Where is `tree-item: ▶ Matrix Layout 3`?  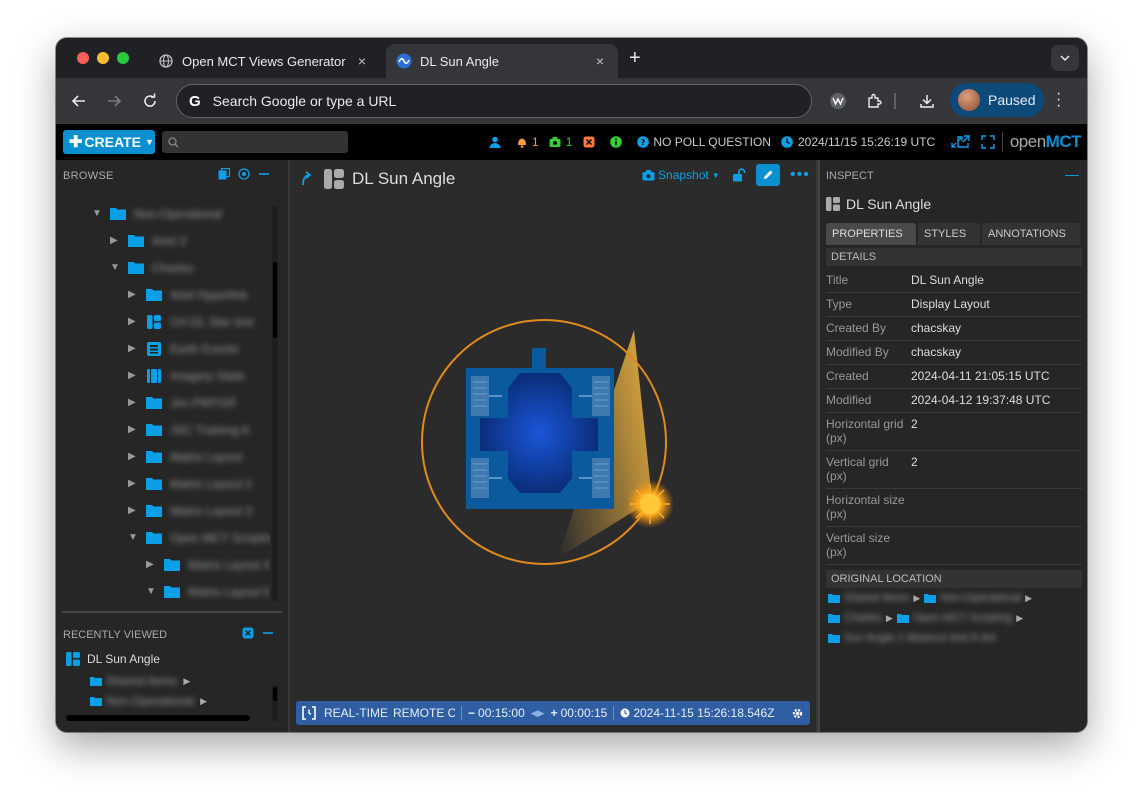 tree-item: ▶ Matrix Layout 3 is located at coordinates (190, 510).